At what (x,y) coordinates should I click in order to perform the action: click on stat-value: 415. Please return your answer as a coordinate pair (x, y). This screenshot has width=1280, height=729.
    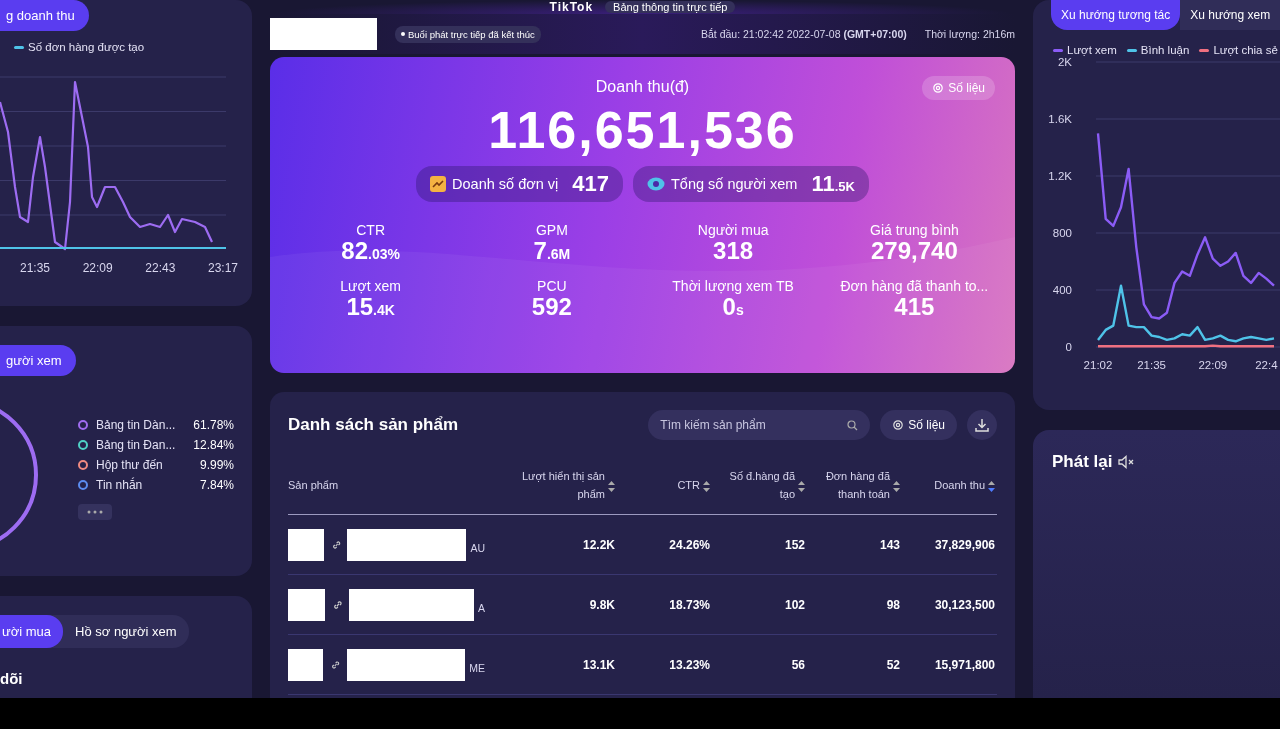
    Looking at the image, I should click on (914, 307).